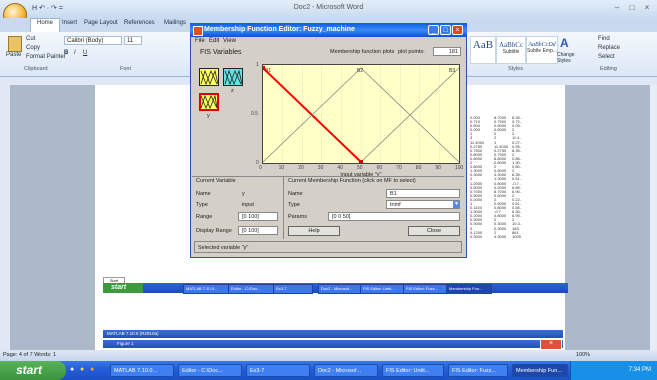  I want to click on tab-page-layout: Page Layout, so click(101, 23).